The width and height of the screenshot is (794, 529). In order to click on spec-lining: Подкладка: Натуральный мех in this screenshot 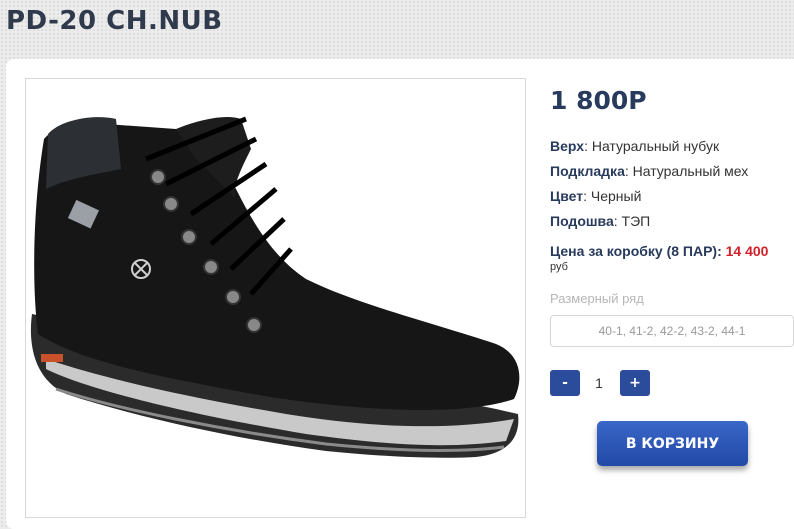, I will do `click(649, 171)`.